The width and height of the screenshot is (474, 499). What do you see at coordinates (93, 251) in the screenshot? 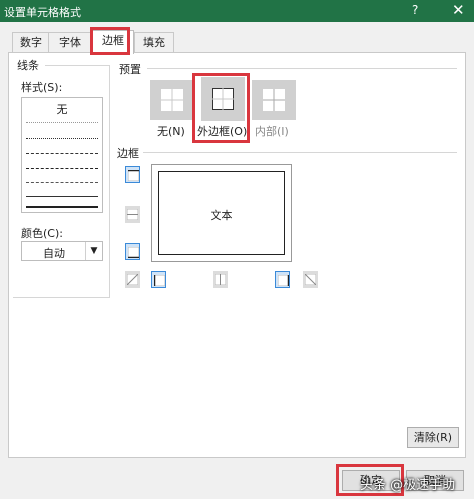
I see `chevron-down-icon: ▼` at bounding box center [93, 251].